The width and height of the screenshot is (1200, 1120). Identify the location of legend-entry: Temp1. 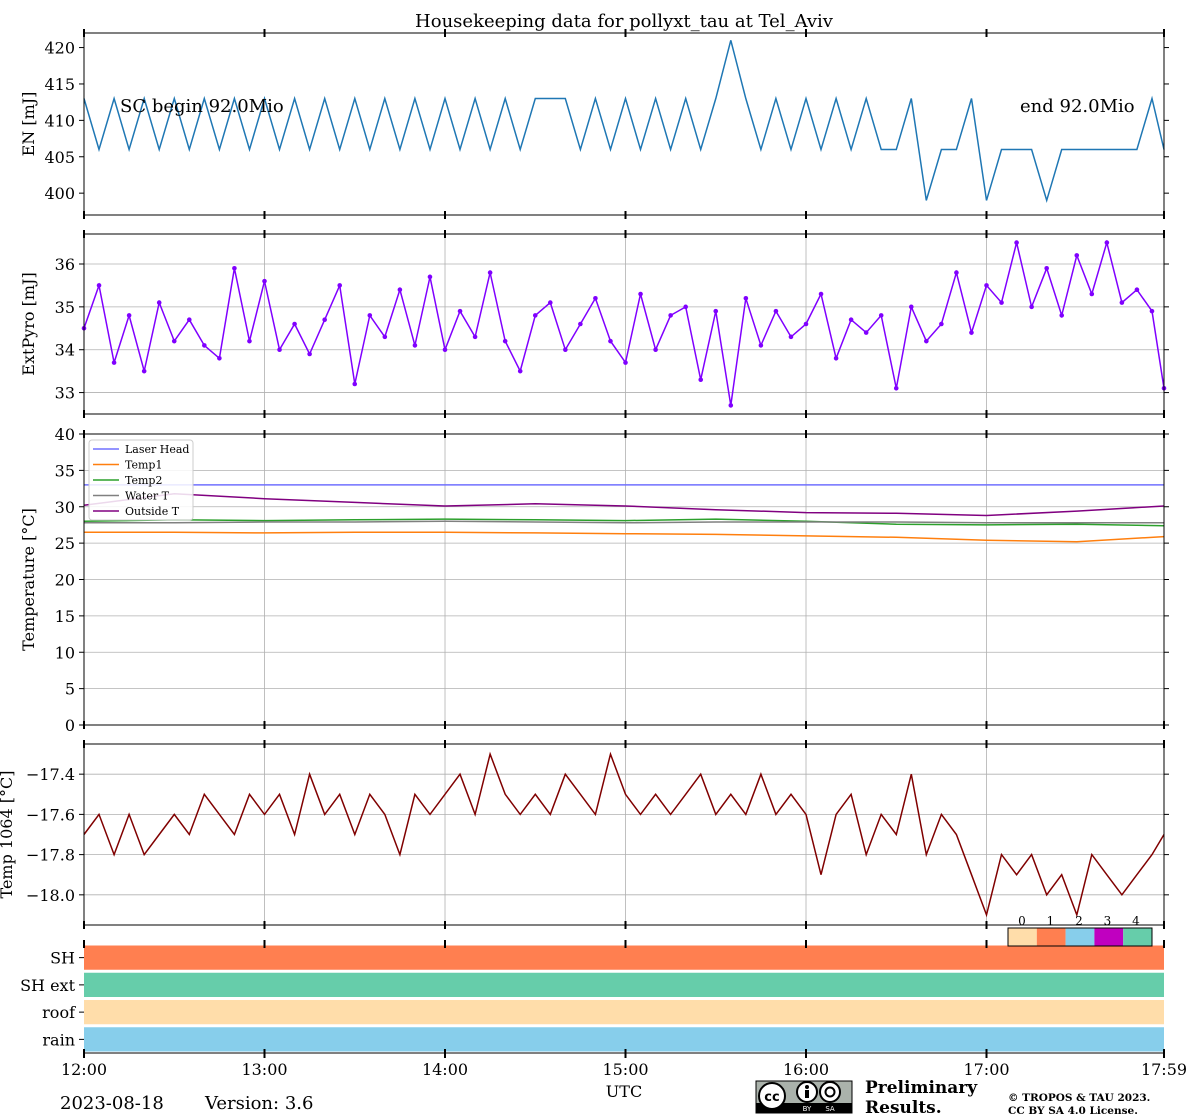
(143, 465).